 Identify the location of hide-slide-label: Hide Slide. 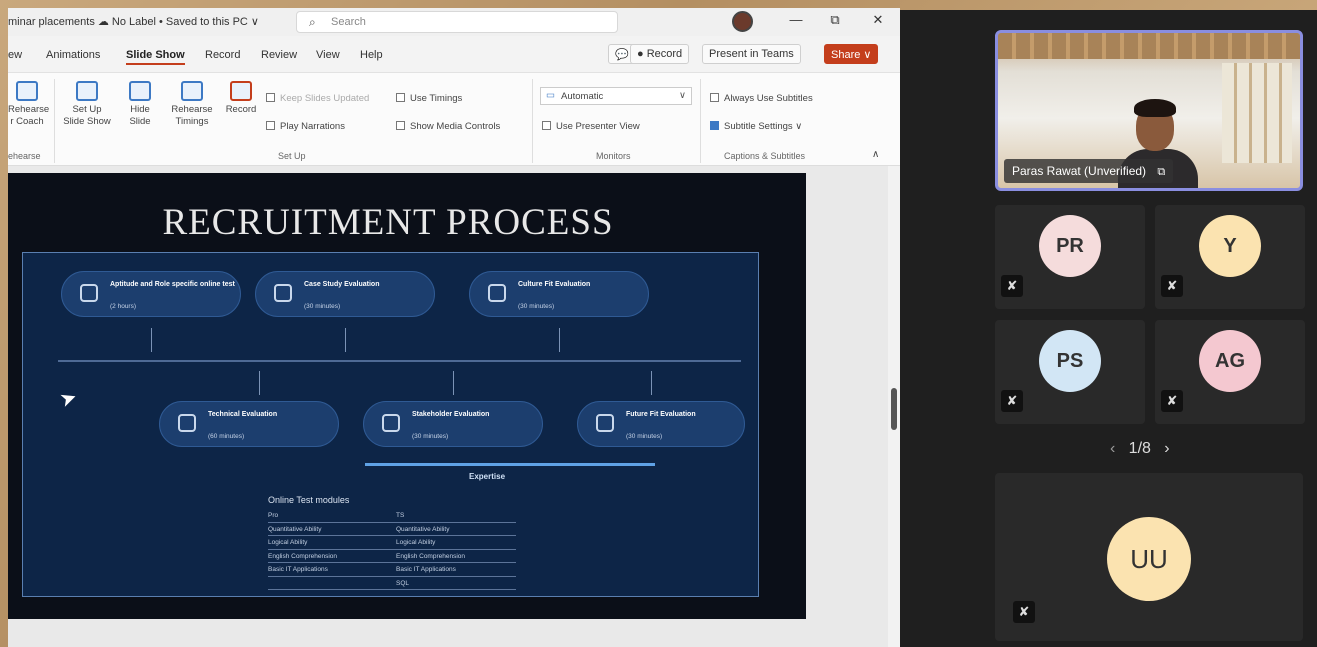
(140, 115).